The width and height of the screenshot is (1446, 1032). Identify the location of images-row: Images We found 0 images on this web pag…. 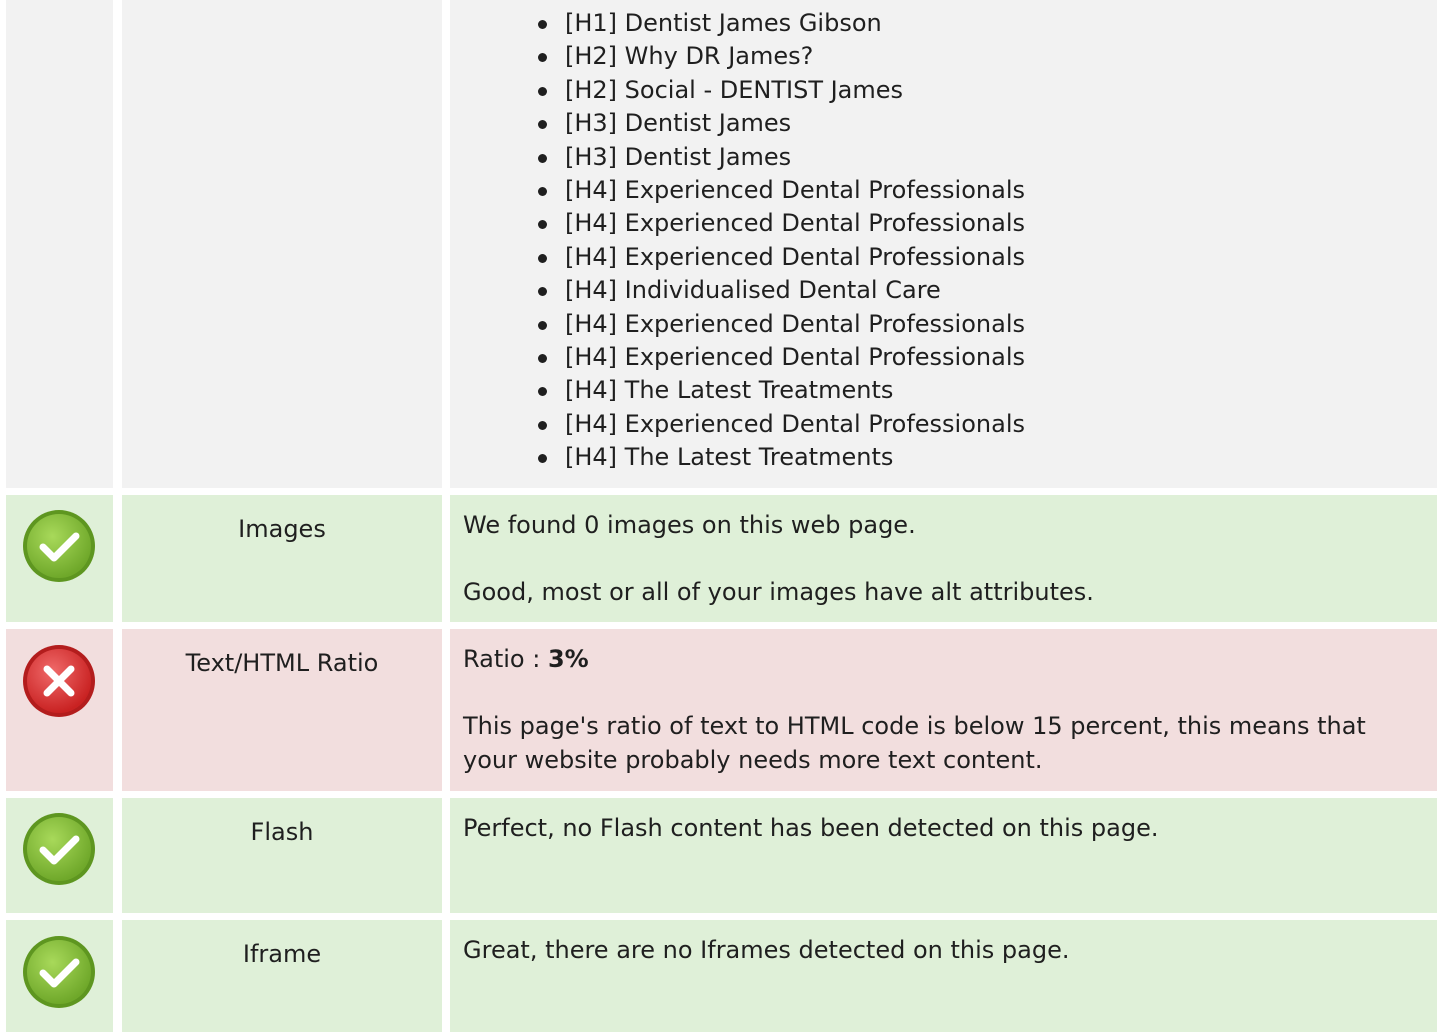
(723, 558).